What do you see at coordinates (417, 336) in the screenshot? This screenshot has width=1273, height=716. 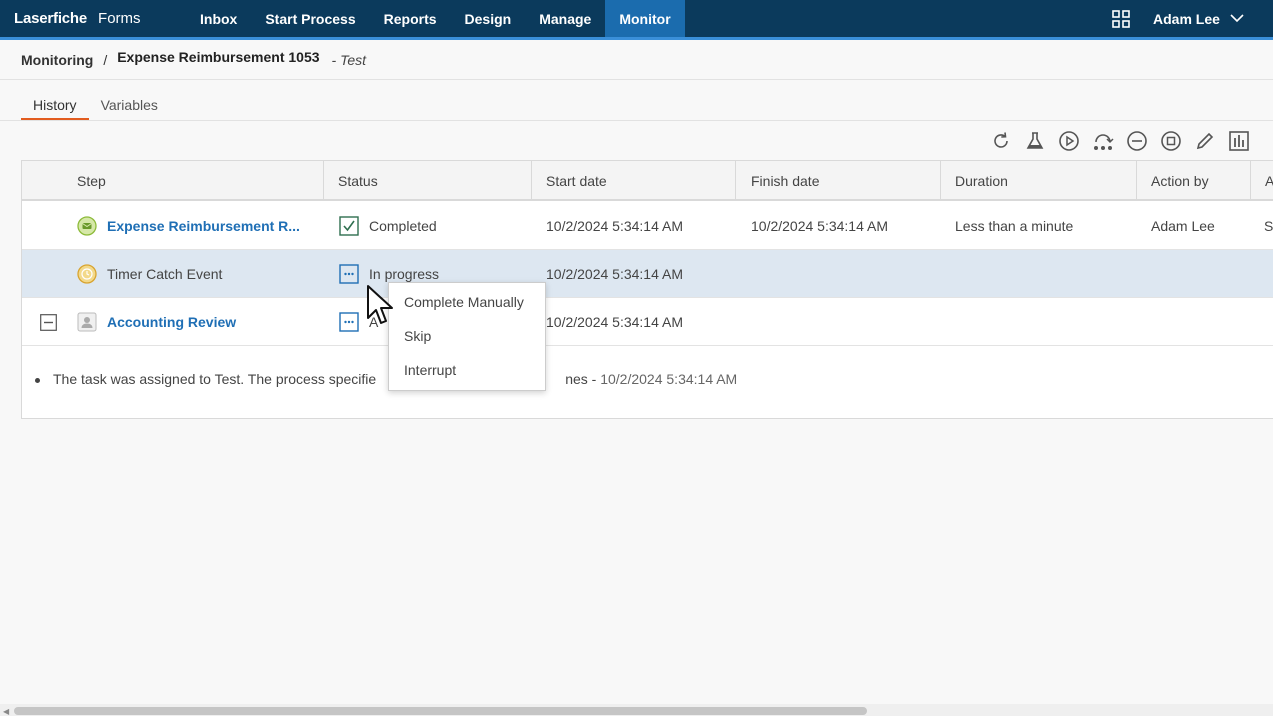 I see `menu-item-skip: Skip` at bounding box center [417, 336].